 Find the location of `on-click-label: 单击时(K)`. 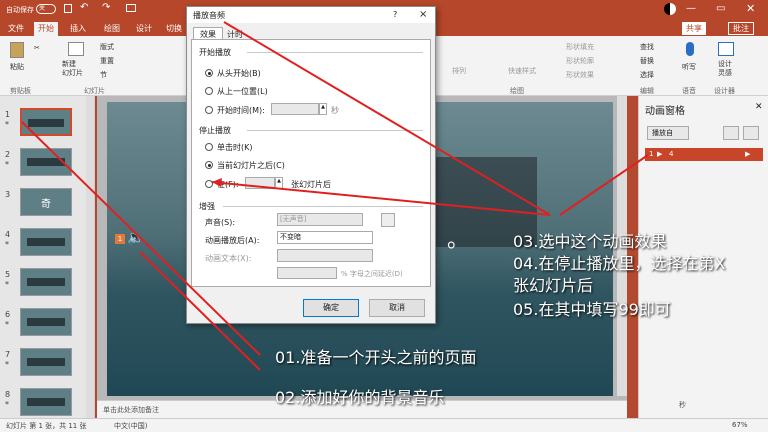

on-click-label: 单击时(K) is located at coordinates (235, 147).